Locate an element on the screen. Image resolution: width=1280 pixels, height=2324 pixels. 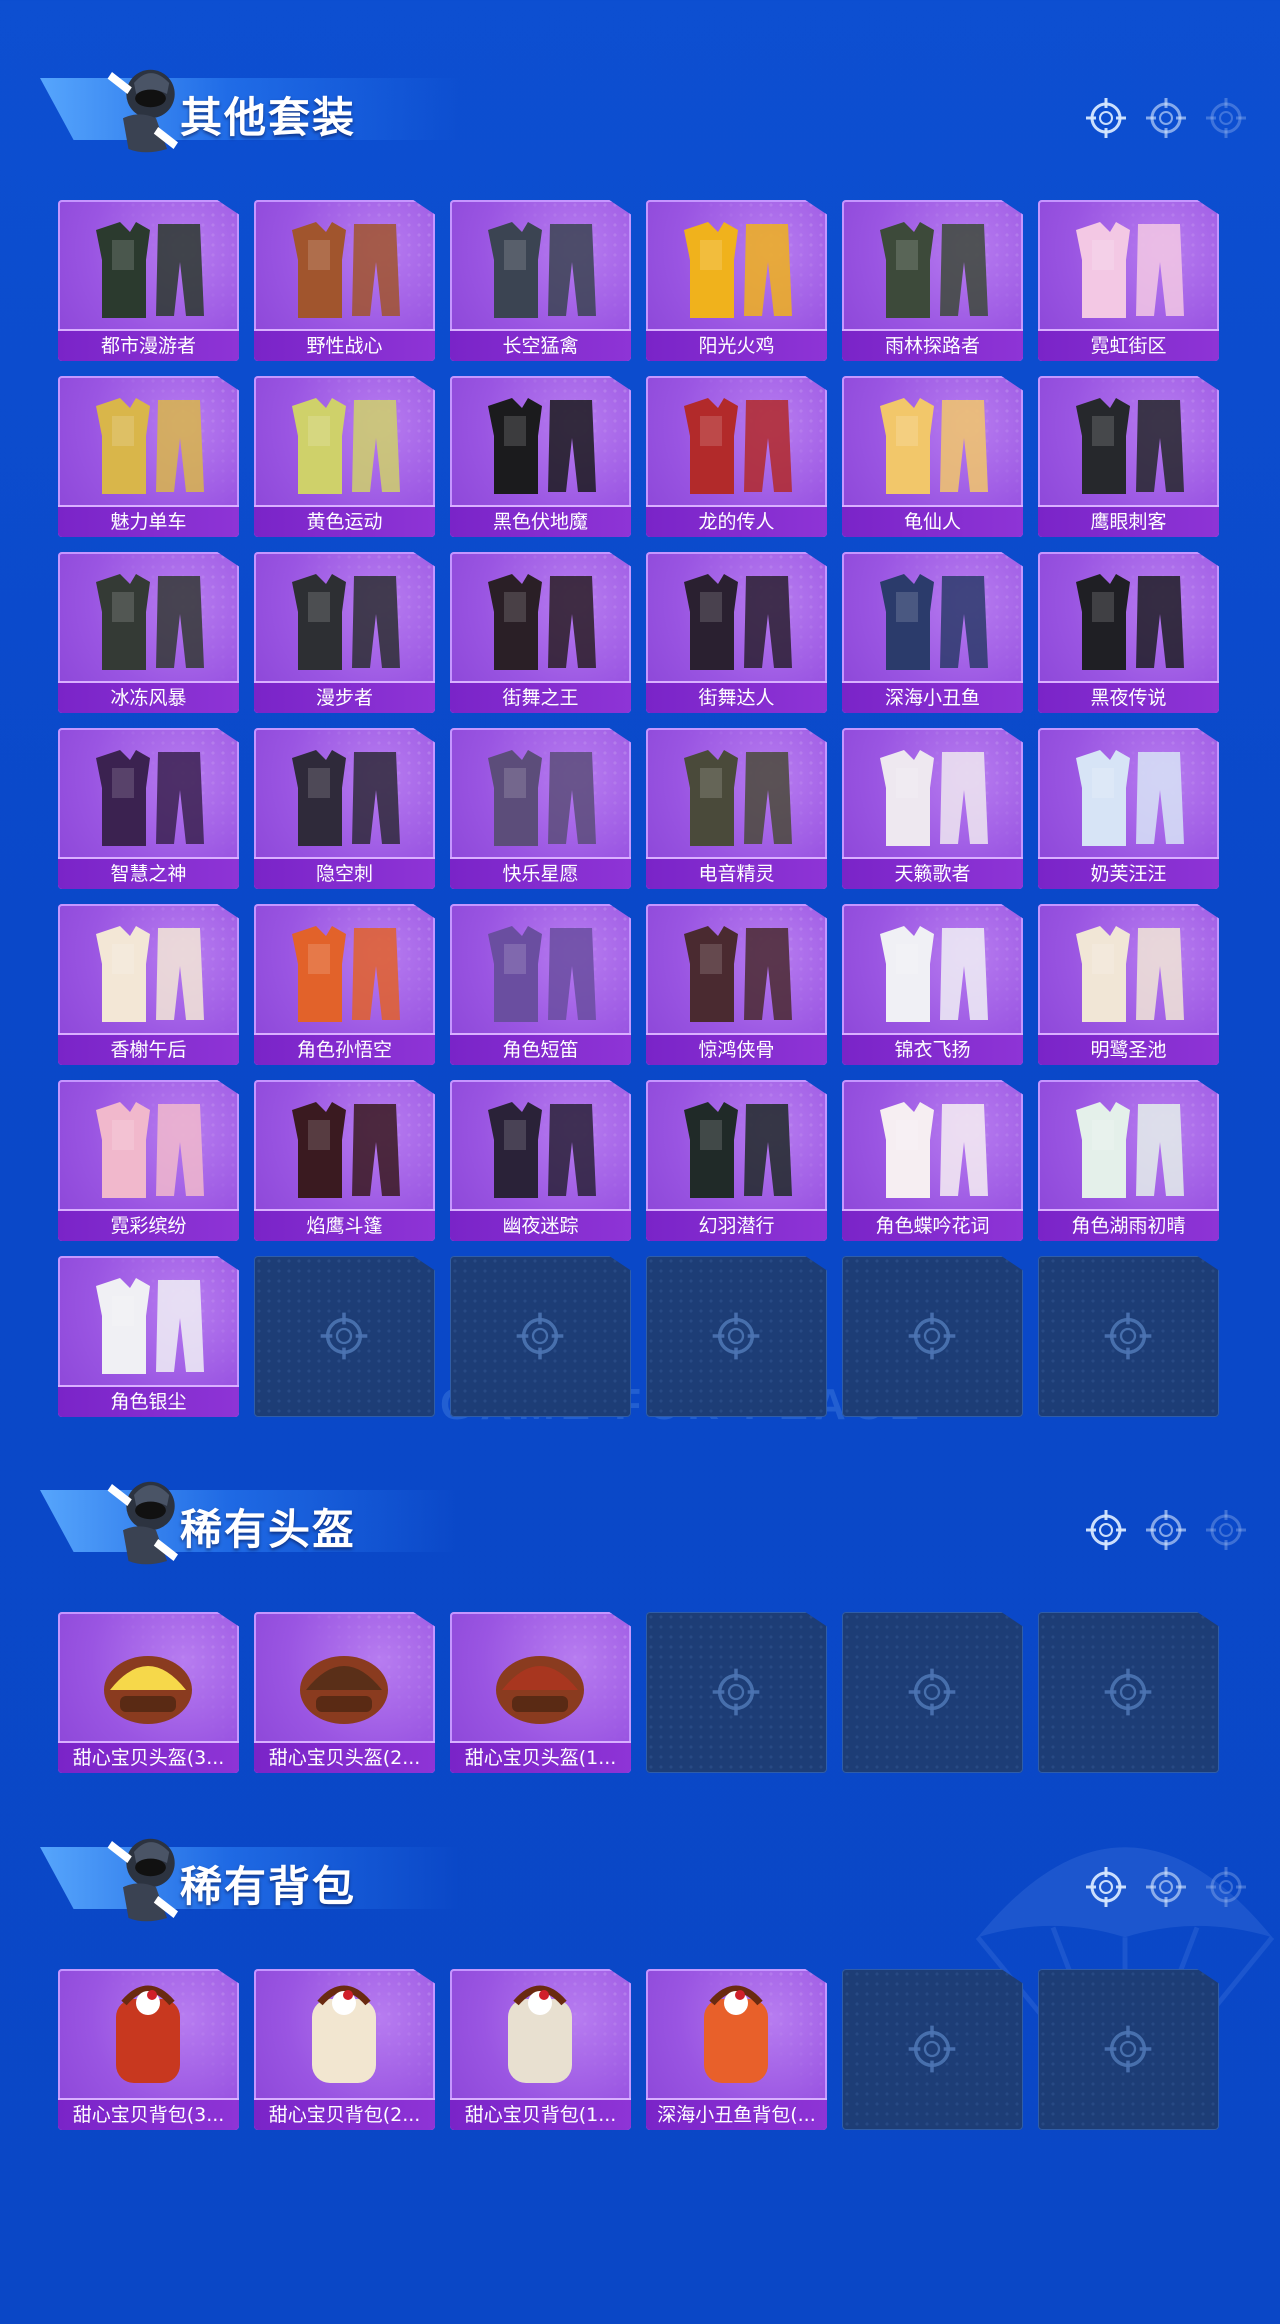
item-card: 龟仙人 is located at coordinates (932, 456).